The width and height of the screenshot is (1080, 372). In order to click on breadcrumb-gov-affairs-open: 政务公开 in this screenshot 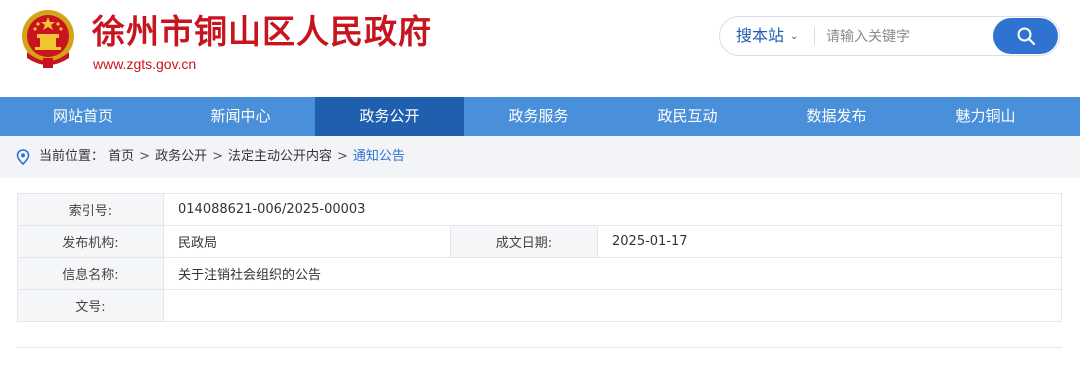, I will do `click(181, 156)`.